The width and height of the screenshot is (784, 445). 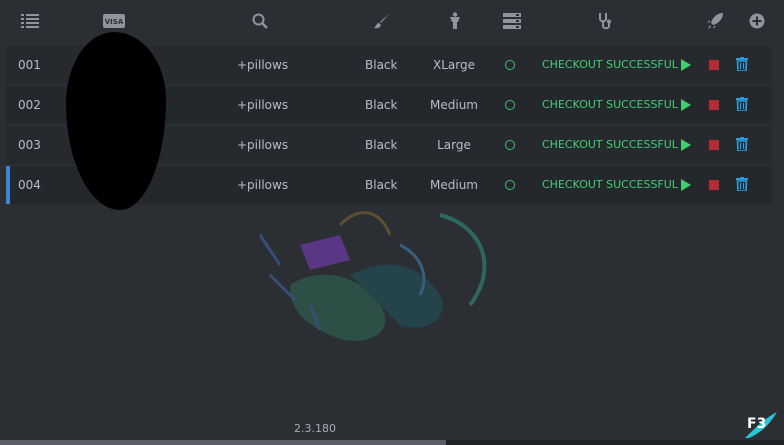 I want to click on version-label: 2.3.180, so click(x=315, y=428).